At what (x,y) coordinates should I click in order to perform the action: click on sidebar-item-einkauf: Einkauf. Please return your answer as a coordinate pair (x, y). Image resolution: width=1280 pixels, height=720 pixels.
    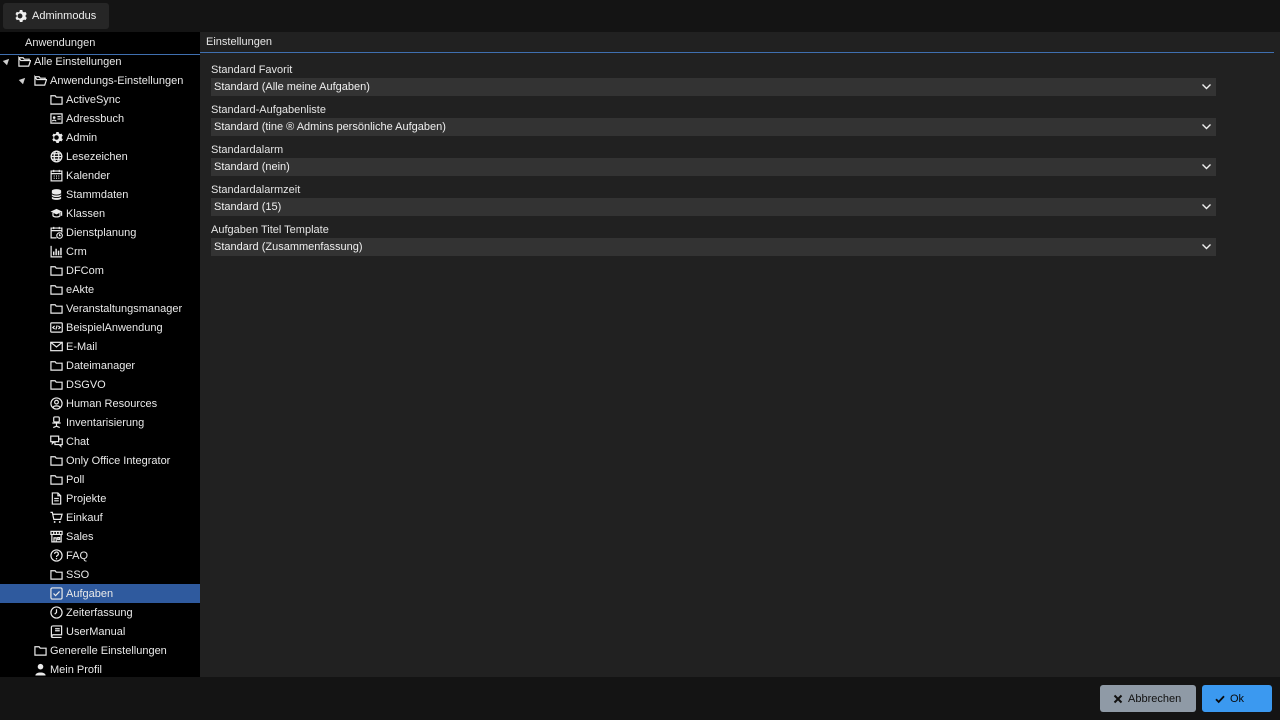
    Looking at the image, I should click on (100, 517).